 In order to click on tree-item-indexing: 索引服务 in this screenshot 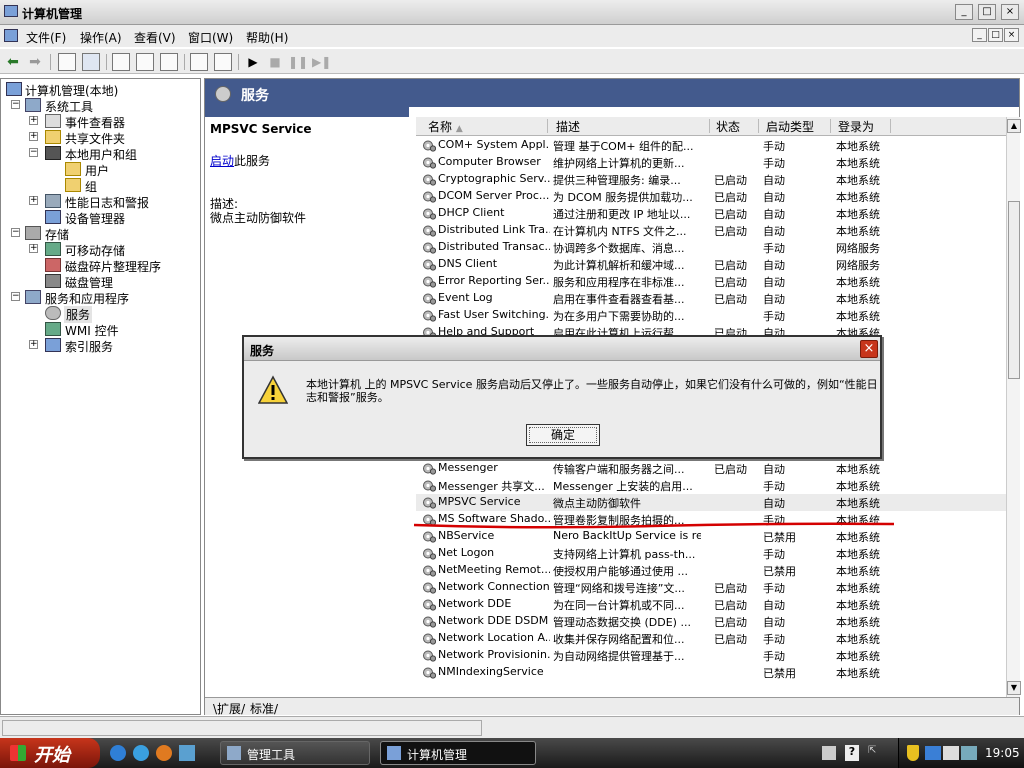, I will do `click(89, 346)`.